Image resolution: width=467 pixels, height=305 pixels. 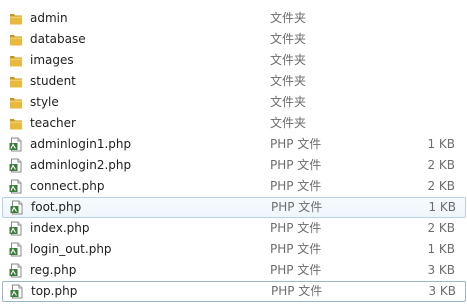 What do you see at coordinates (233, 123) in the screenshot?
I see `file-row-teacher: teacher 文件夹` at bounding box center [233, 123].